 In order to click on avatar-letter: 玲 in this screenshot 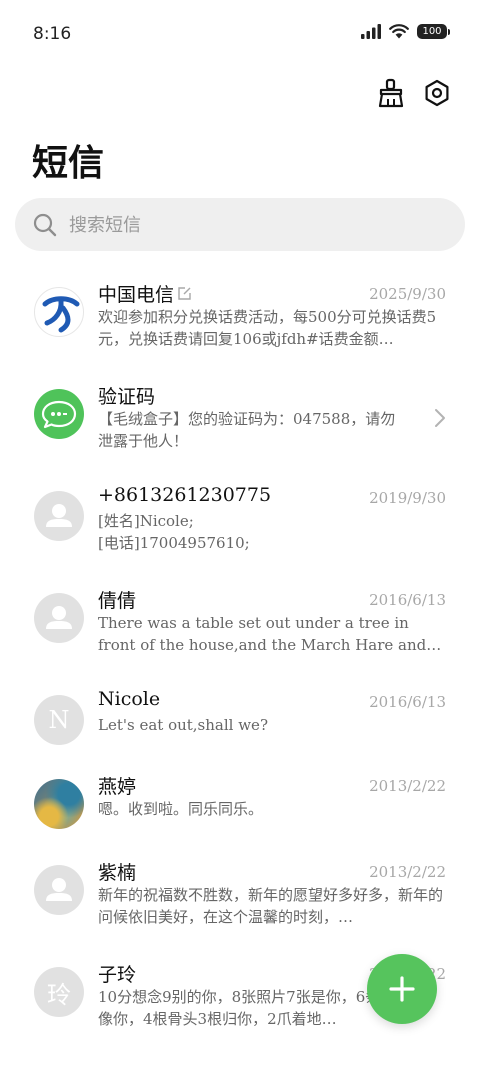, I will do `click(59, 994)`.